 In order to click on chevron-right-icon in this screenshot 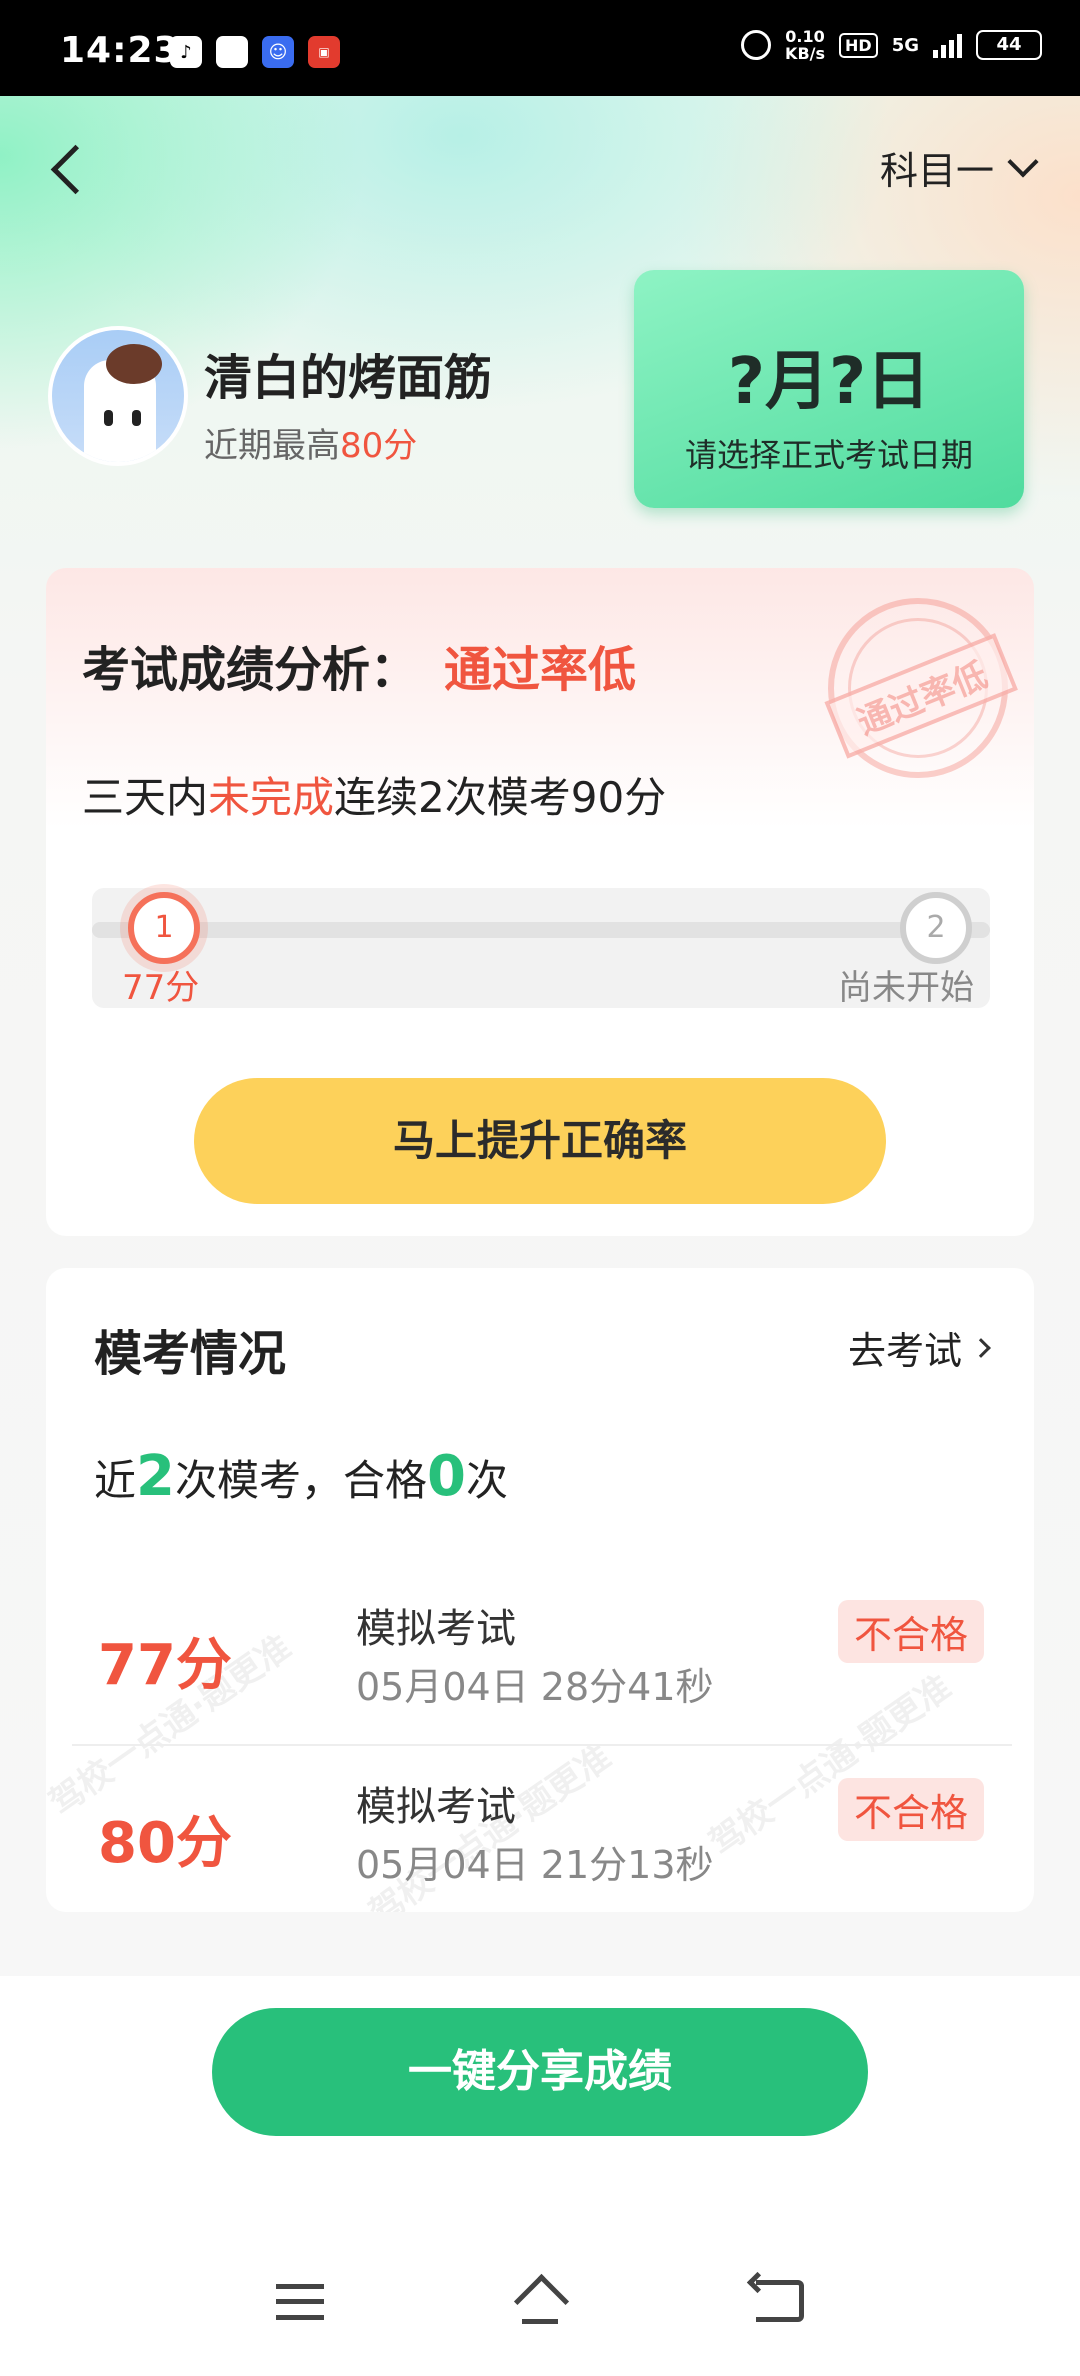, I will do `click(981, 1347)`.